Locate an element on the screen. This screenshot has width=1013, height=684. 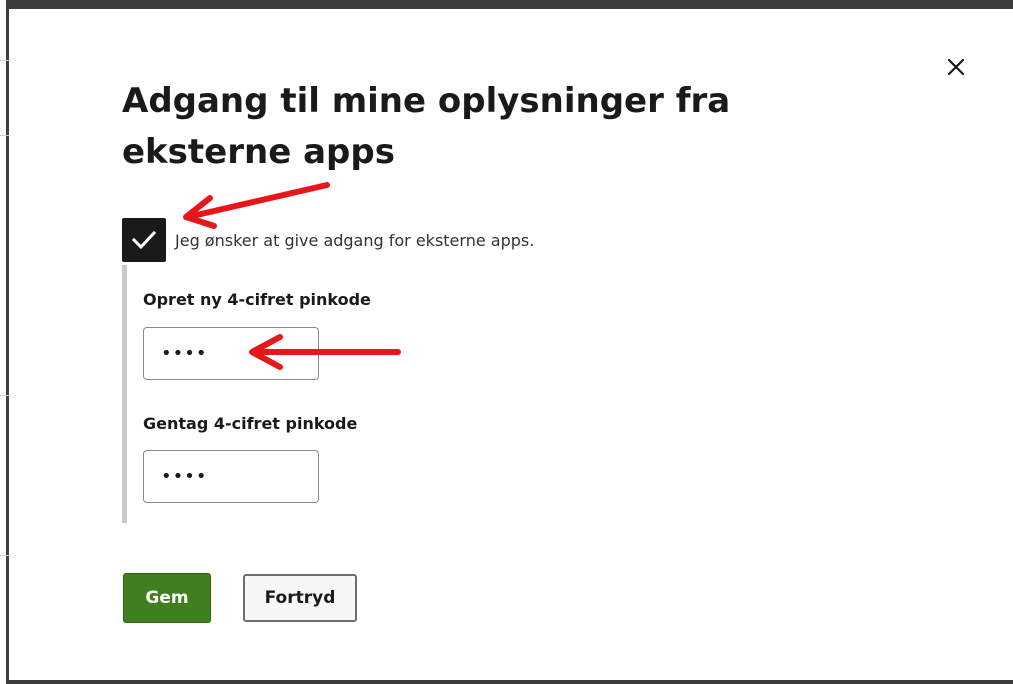
external-apps-checkbox is located at coordinates (144, 240).